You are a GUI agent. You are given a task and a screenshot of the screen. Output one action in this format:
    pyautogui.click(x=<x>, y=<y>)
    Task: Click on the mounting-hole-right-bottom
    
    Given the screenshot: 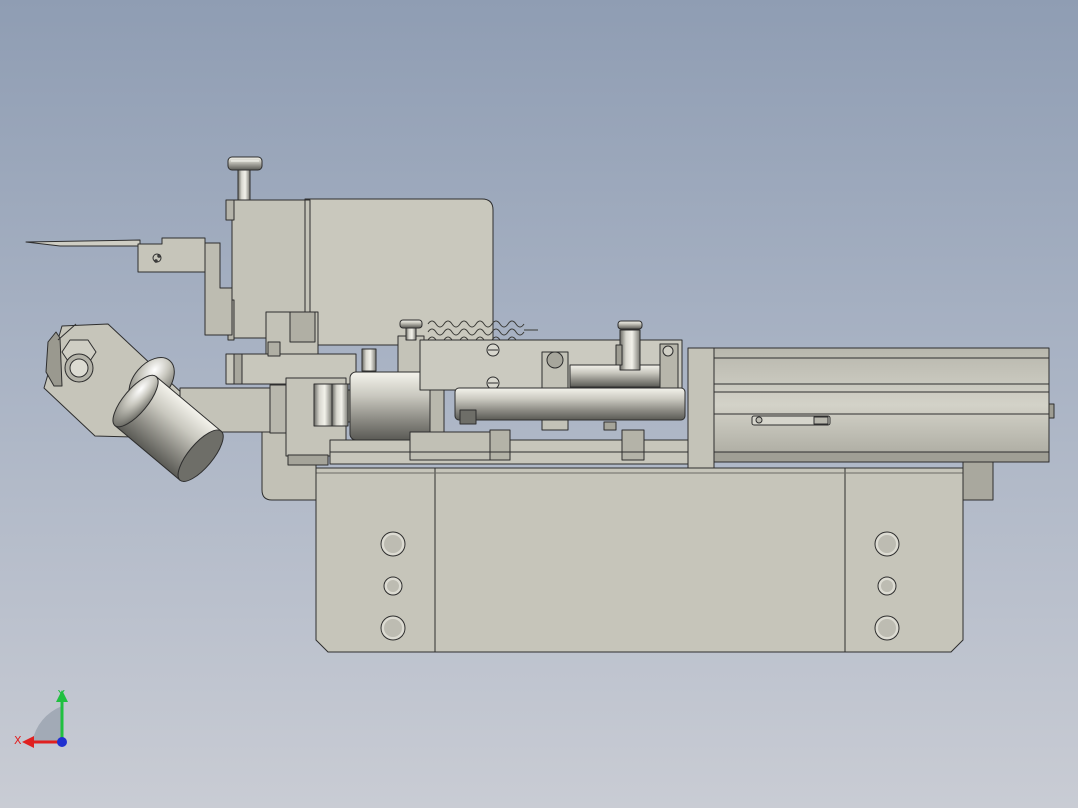 What is the action you would take?
    pyautogui.click(x=887, y=628)
    